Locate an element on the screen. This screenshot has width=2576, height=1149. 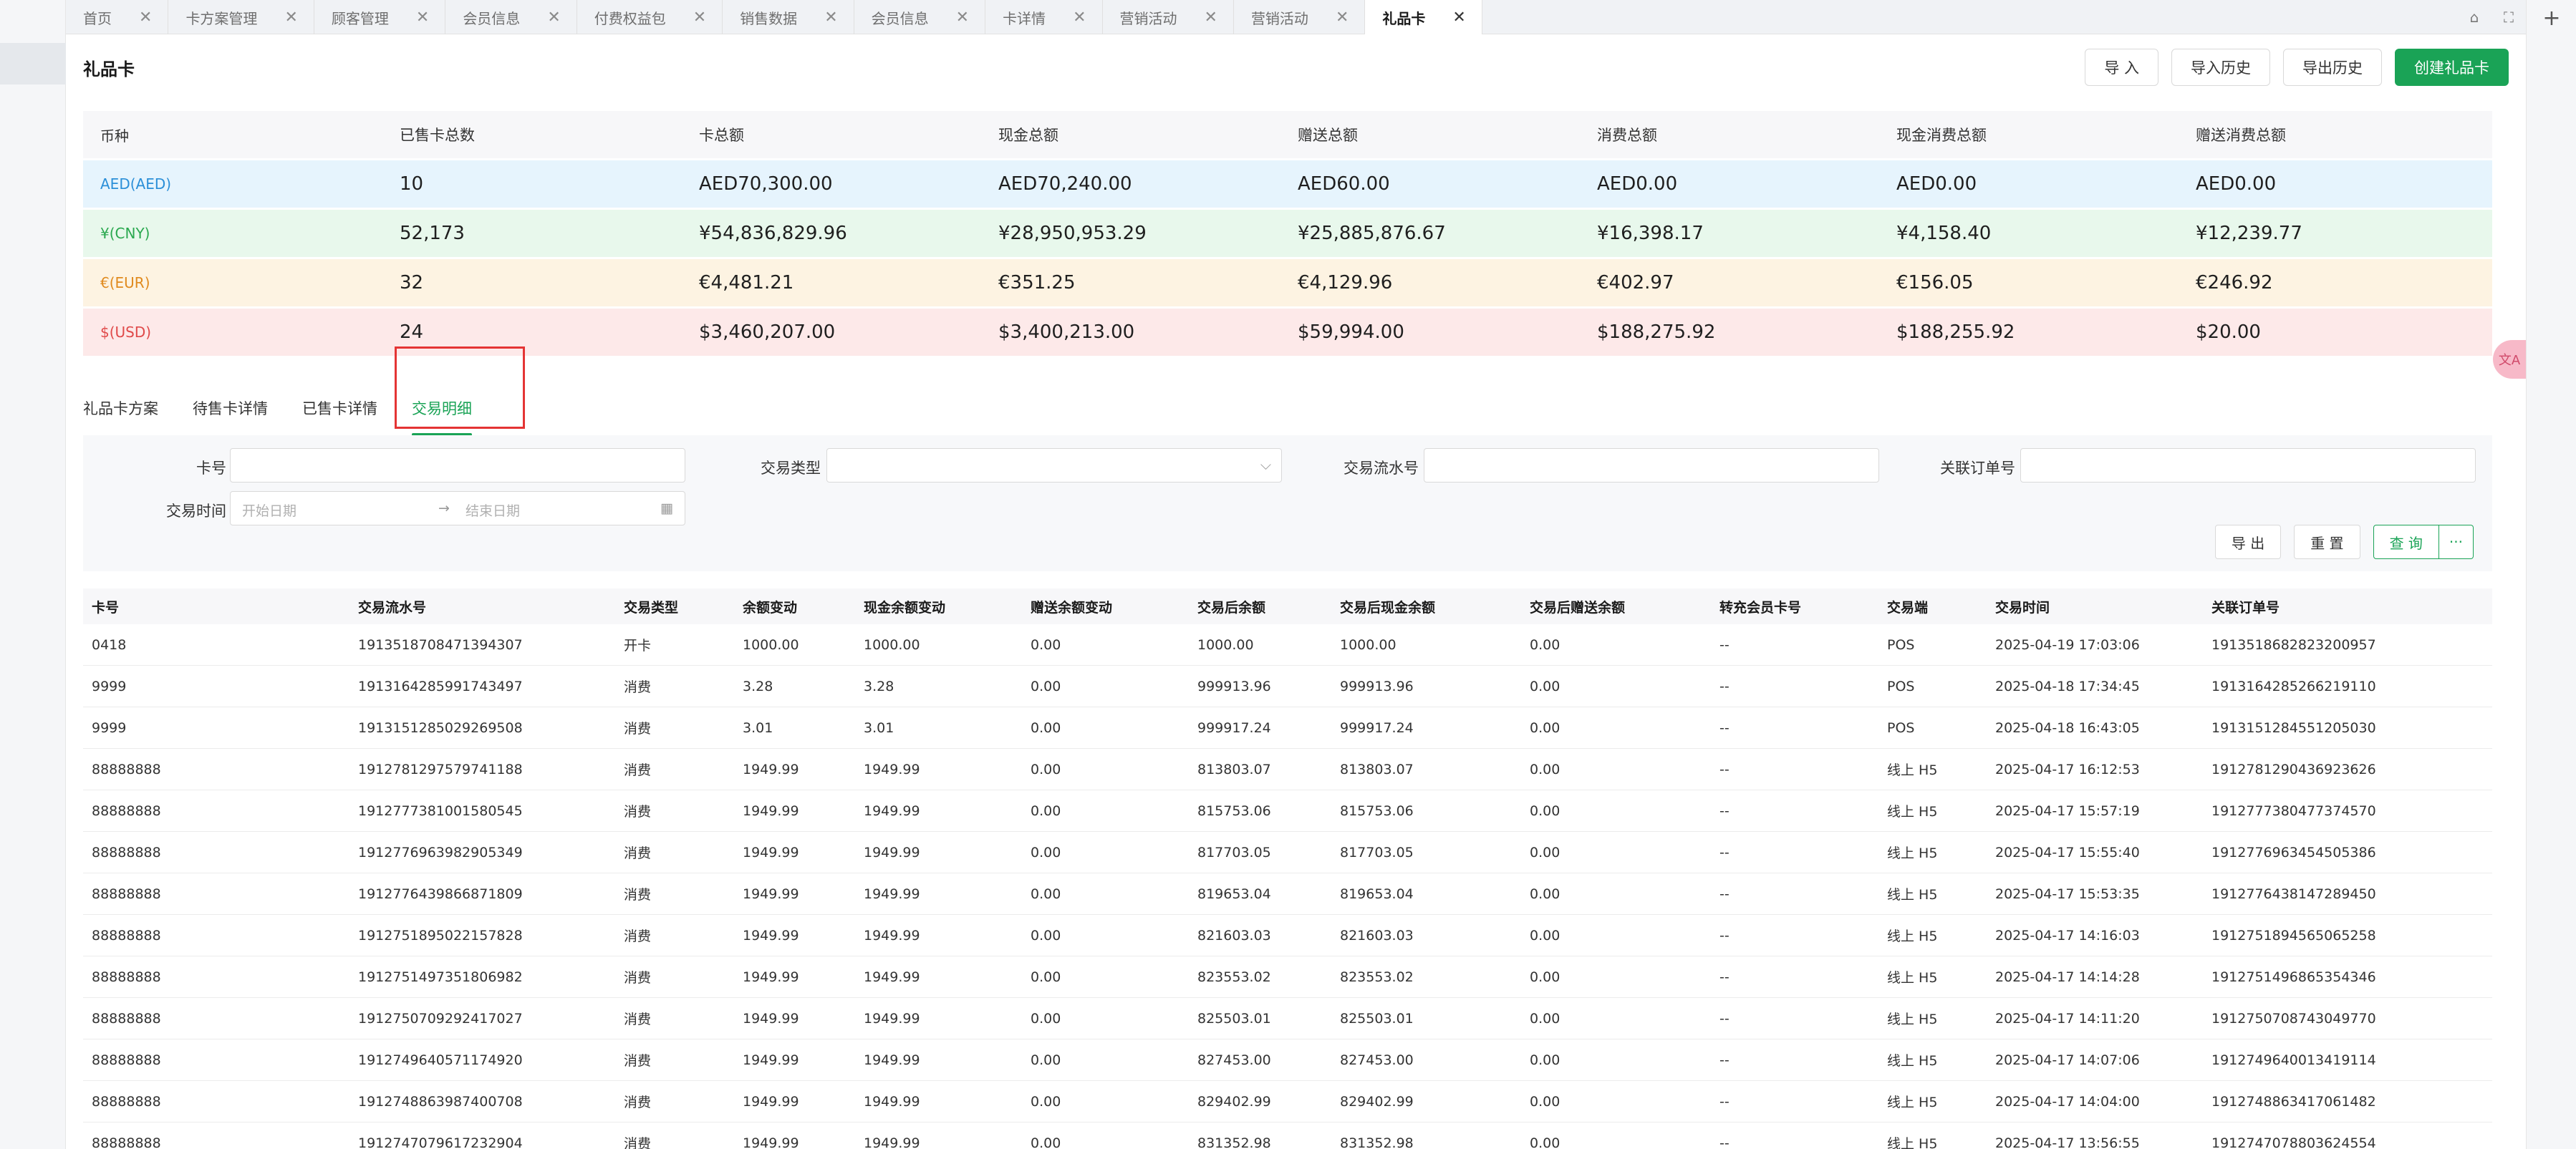
table-cell: 2025-04-19 17:03:06 is located at coordinates (2067, 644).